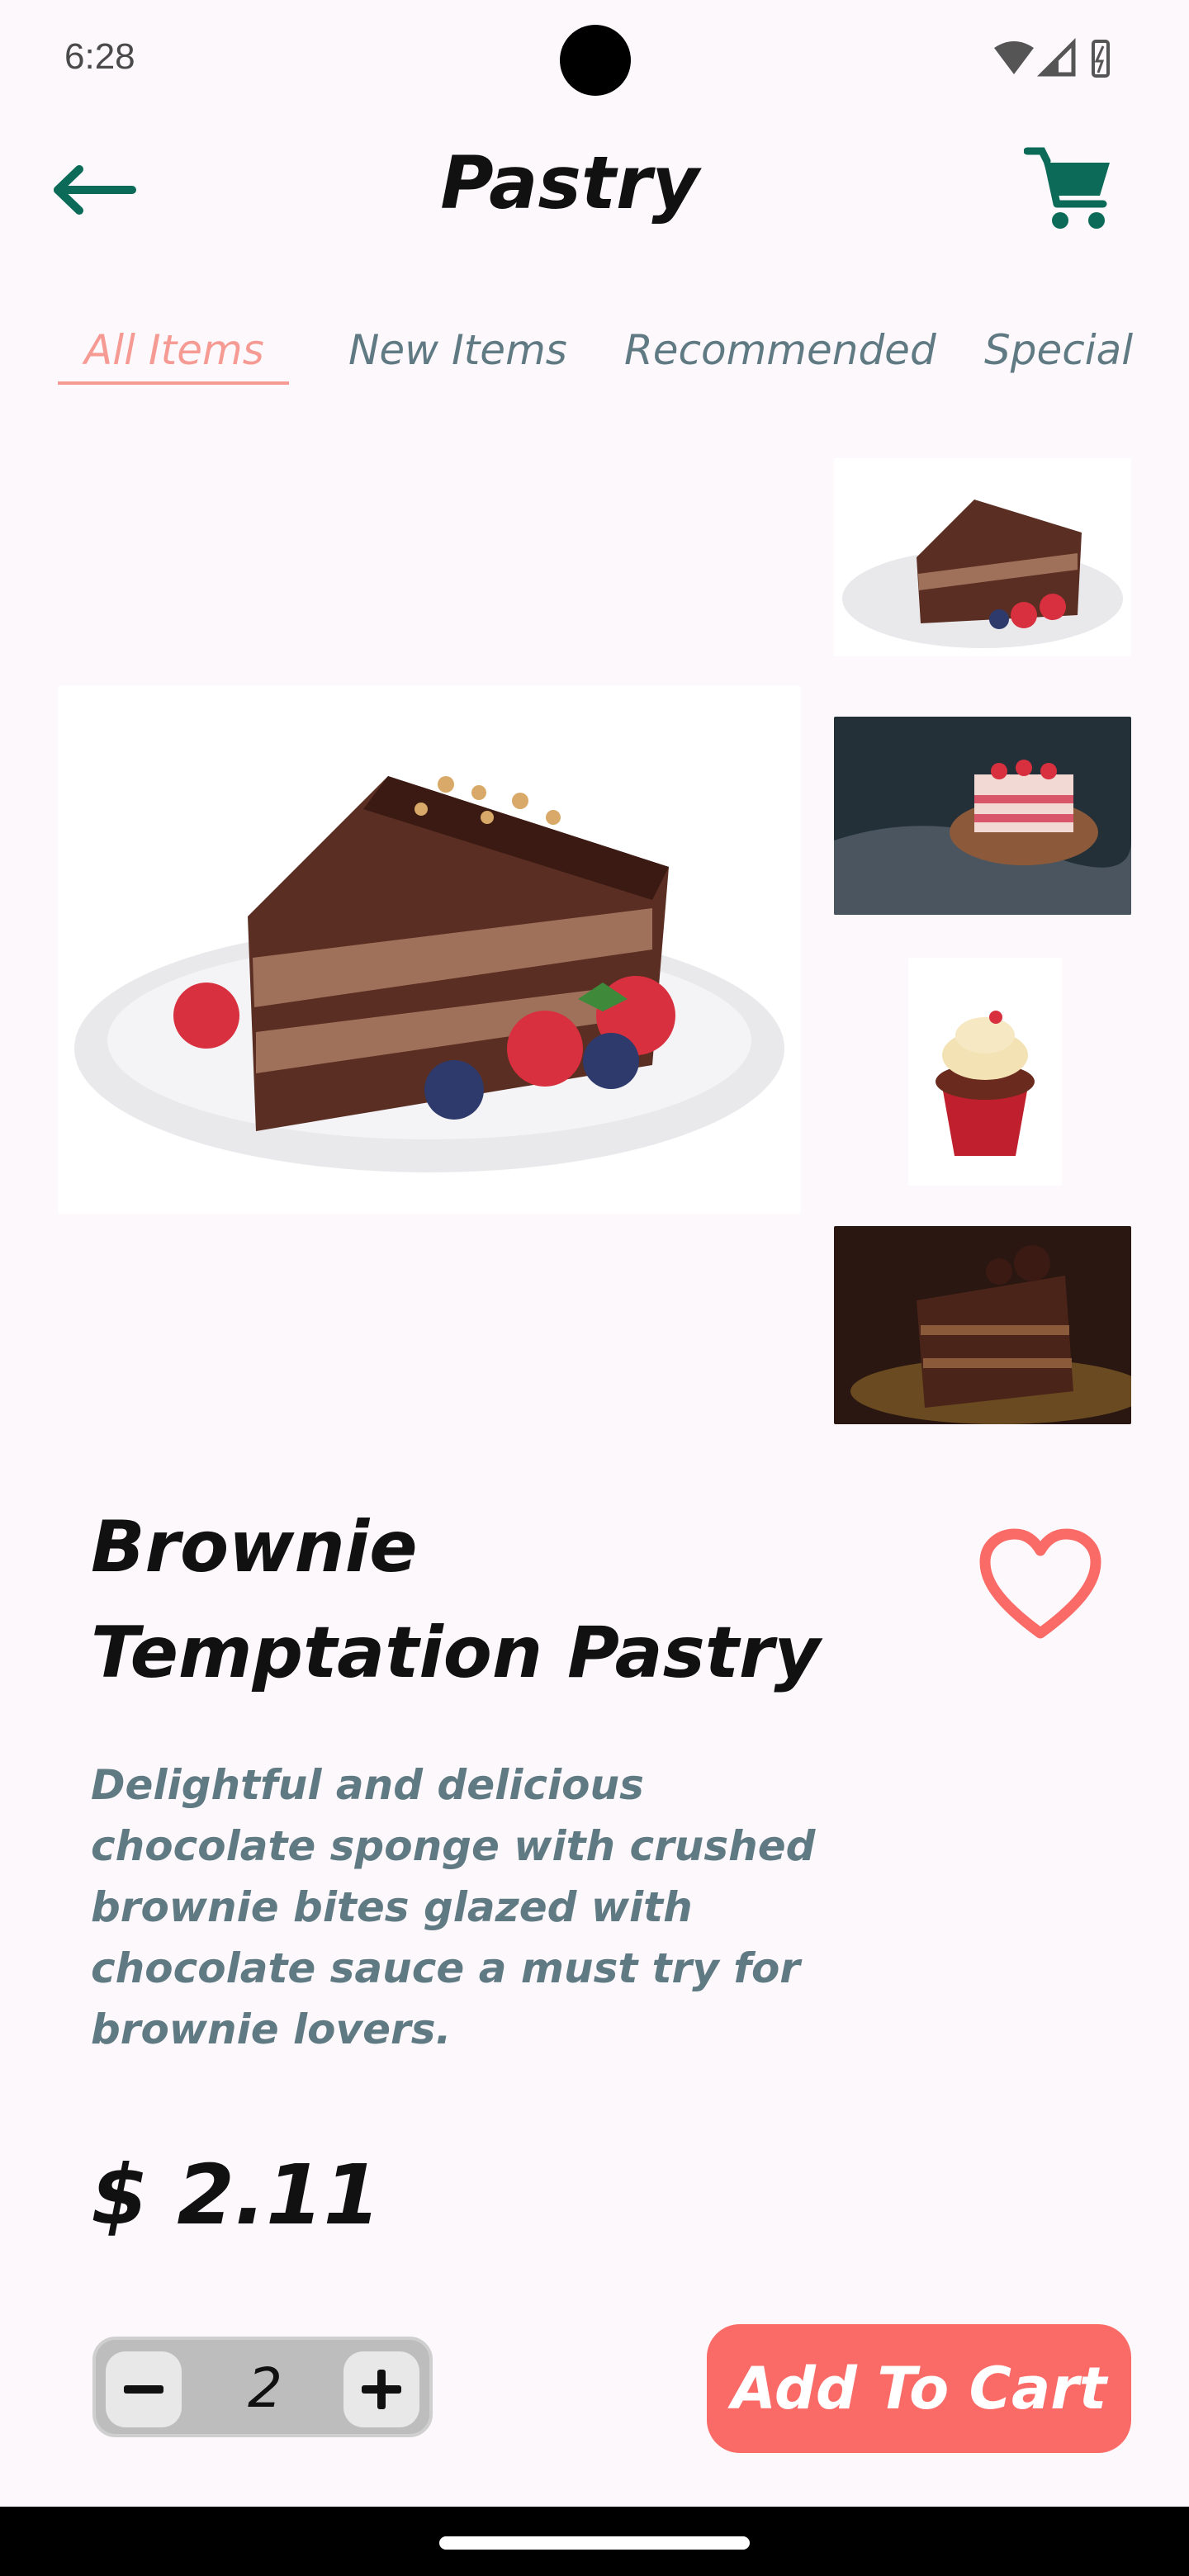 The image size is (1189, 2576). What do you see at coordinates (594, 2543) in the screenshot?
I see `home-gesture-handle` at bounding box center [594, 2543].